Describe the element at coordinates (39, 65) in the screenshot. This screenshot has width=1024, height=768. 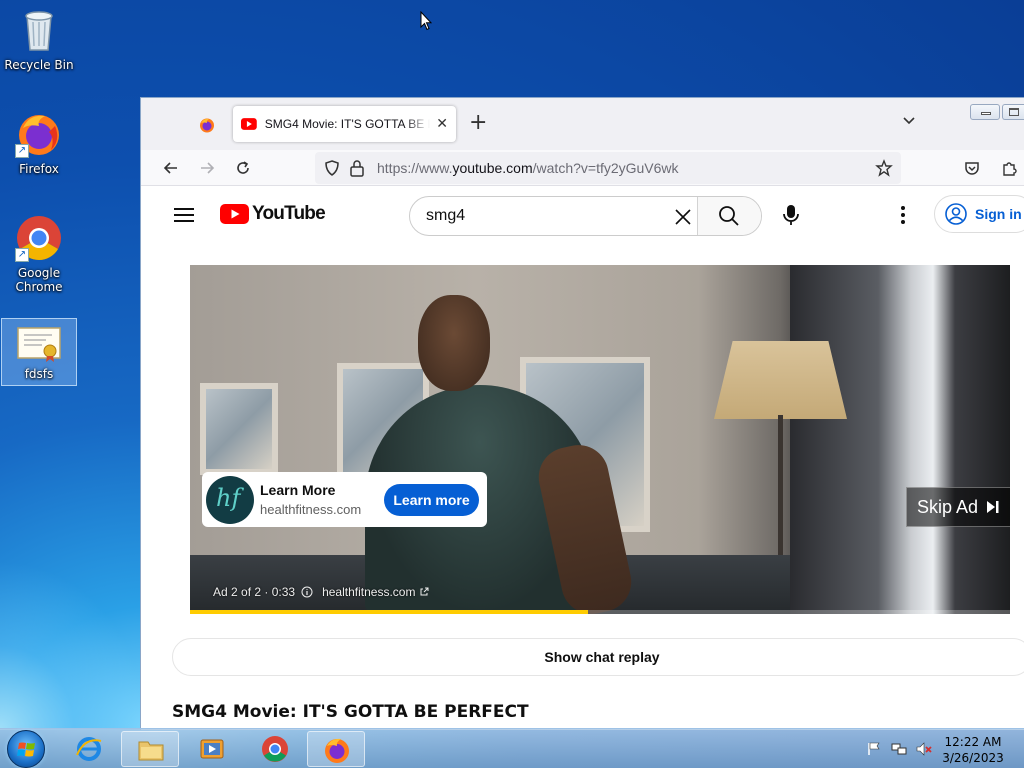
I see `desktop-icon-label: Recycle Bin` at that location.